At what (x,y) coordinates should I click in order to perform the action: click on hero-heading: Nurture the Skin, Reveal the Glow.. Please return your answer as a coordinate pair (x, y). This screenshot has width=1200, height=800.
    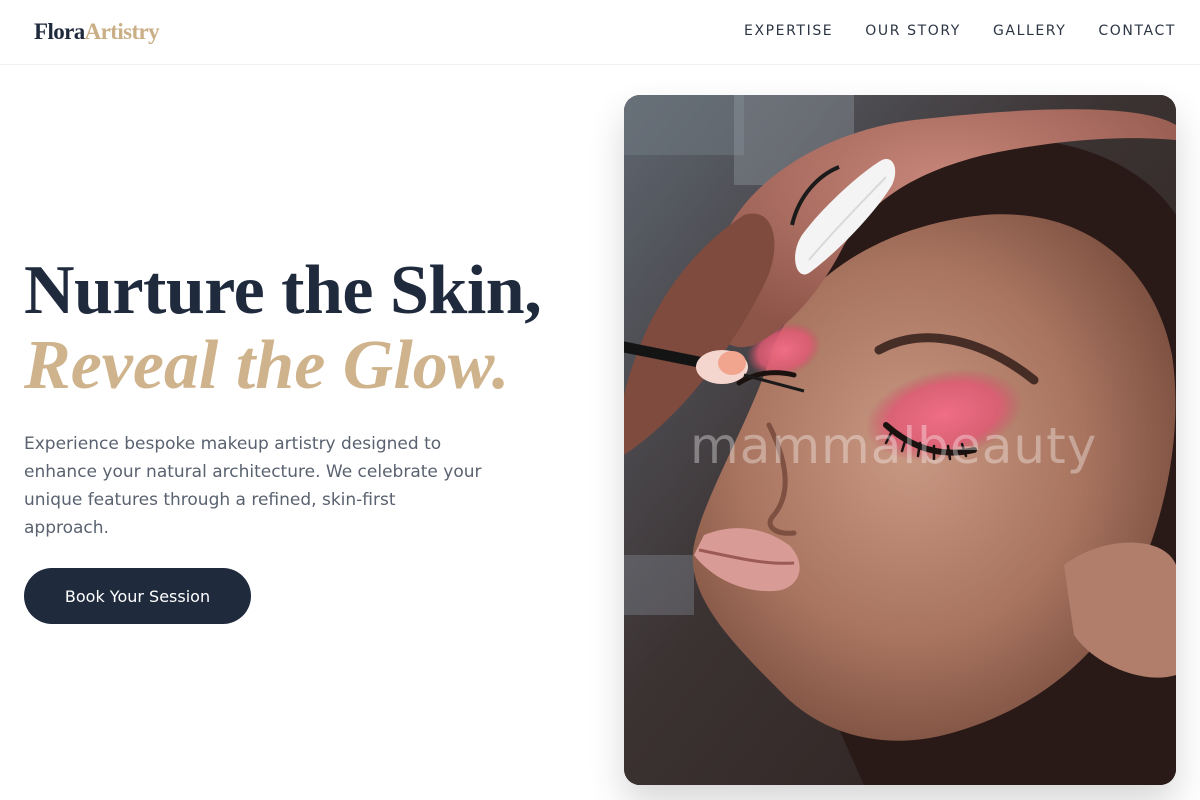
    Looking at the image, I should click on (304, 327).